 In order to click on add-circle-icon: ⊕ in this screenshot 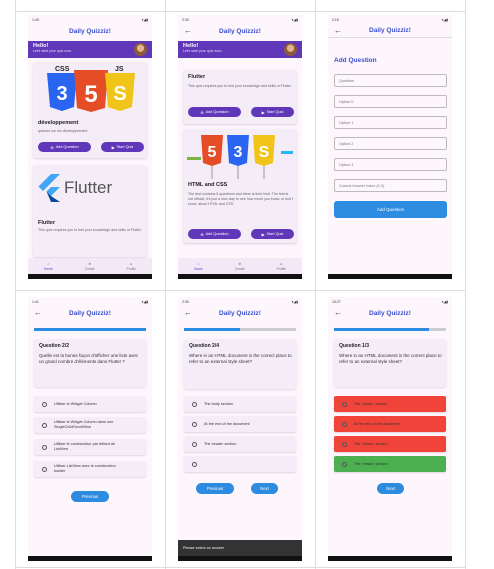, I will do `click(90, 263)`.